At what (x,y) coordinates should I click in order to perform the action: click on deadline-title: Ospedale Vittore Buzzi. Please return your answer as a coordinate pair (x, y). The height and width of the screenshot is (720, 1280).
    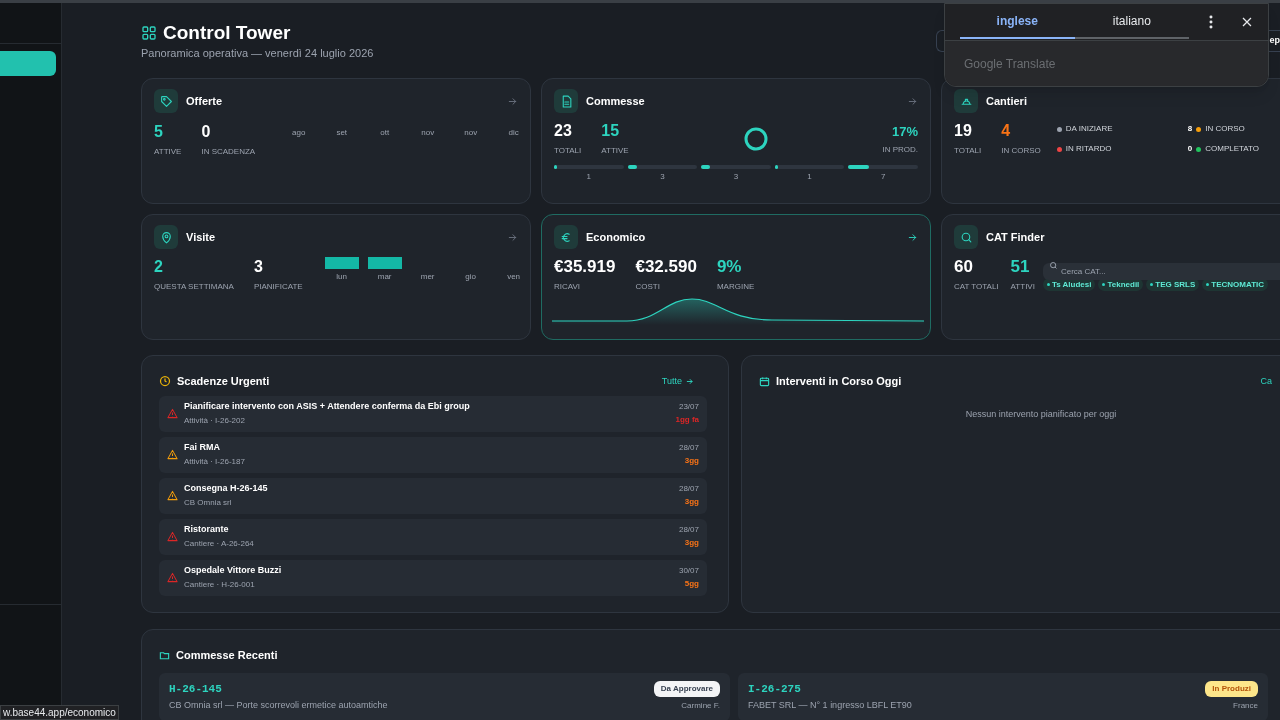
    Looking at the image, I should click on (233, 571).